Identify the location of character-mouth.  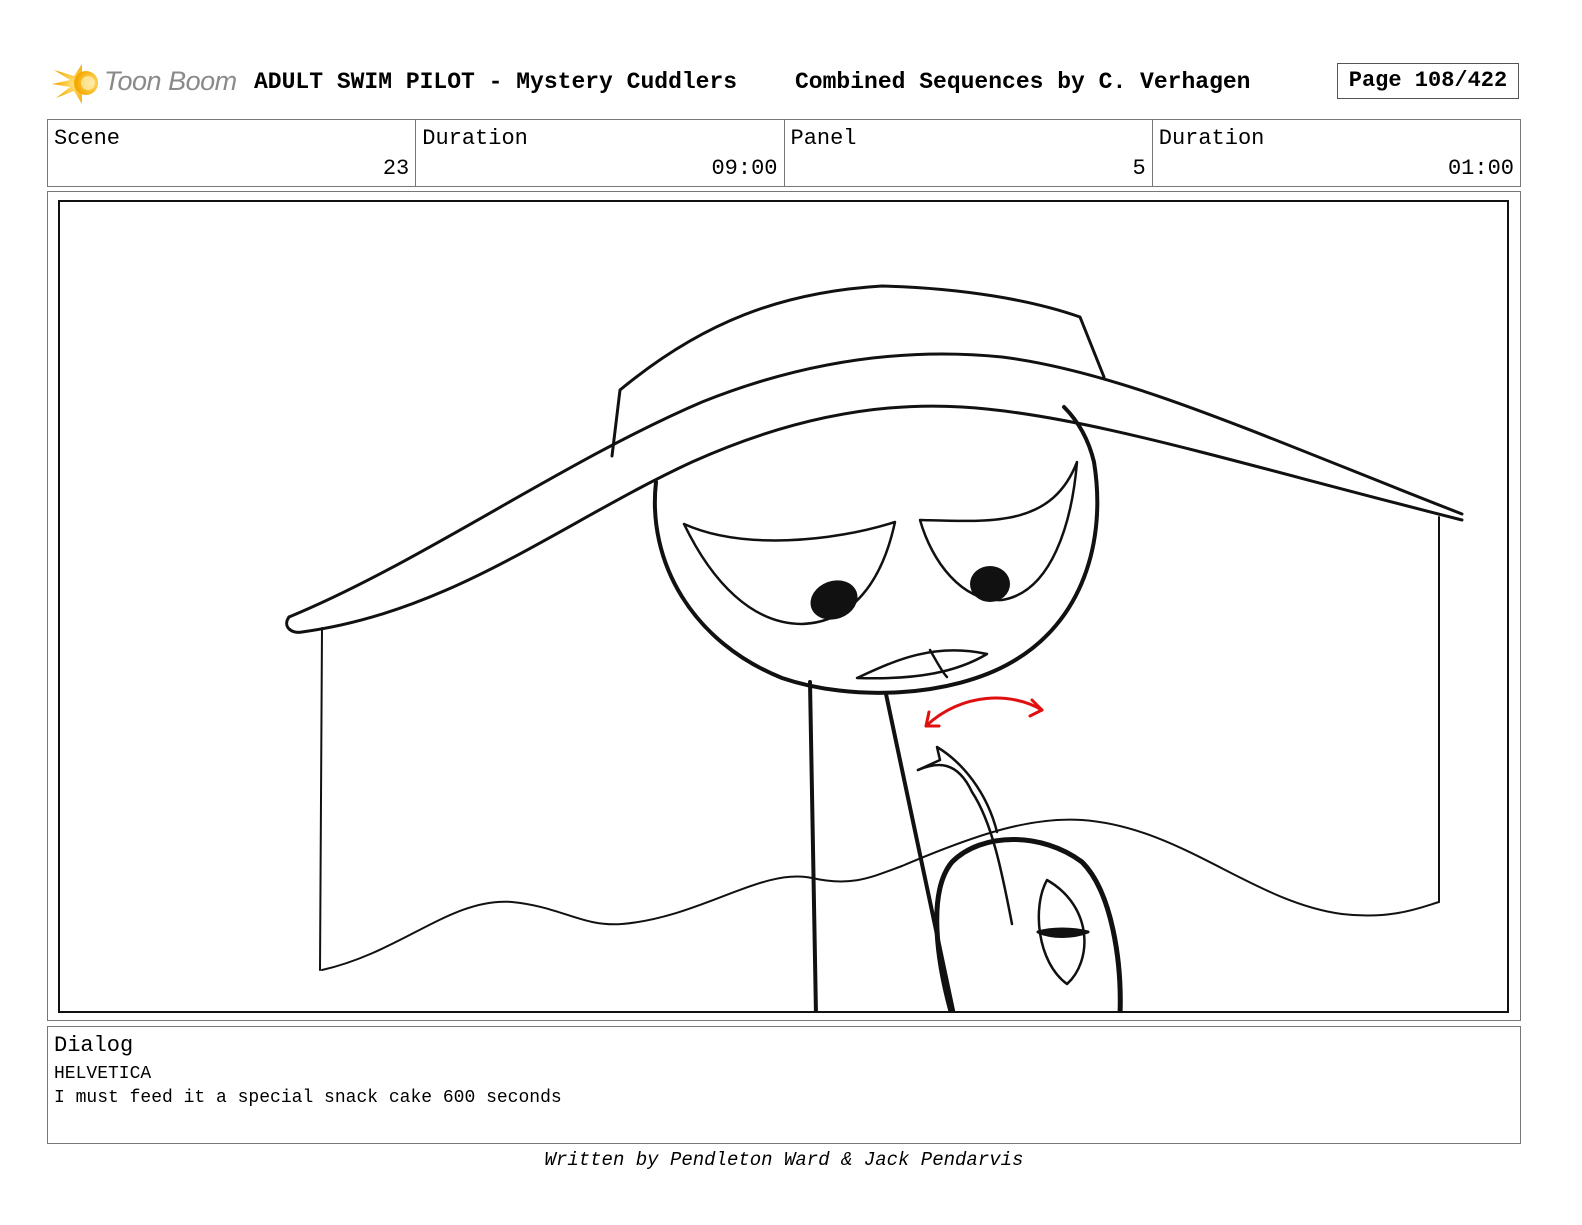
(922, 664).